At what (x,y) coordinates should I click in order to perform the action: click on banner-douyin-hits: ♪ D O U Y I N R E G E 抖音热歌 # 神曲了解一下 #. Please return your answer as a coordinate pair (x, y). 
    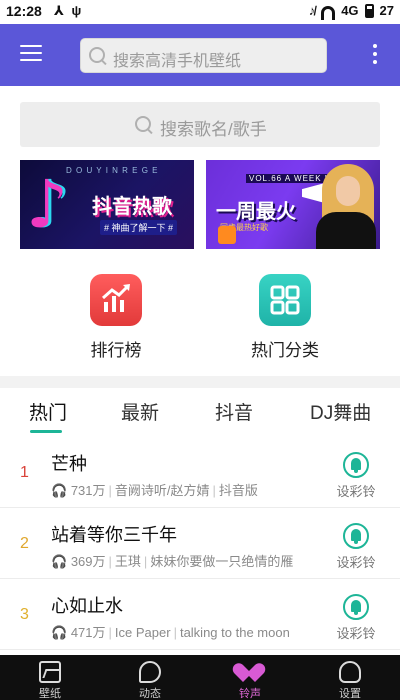
    Looking at the image, I should click on (107, 204).